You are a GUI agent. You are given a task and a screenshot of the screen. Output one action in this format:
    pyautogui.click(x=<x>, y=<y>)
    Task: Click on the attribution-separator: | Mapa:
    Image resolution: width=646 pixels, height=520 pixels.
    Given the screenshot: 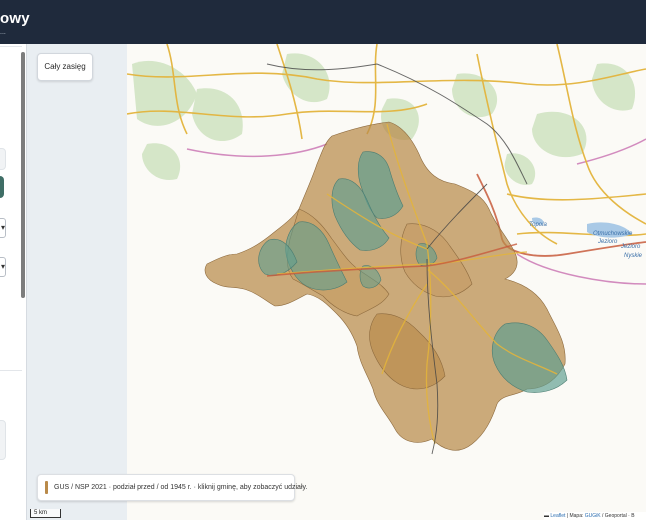 What is the action you would take?
    pyautogui.click(x=575, y=516)
    